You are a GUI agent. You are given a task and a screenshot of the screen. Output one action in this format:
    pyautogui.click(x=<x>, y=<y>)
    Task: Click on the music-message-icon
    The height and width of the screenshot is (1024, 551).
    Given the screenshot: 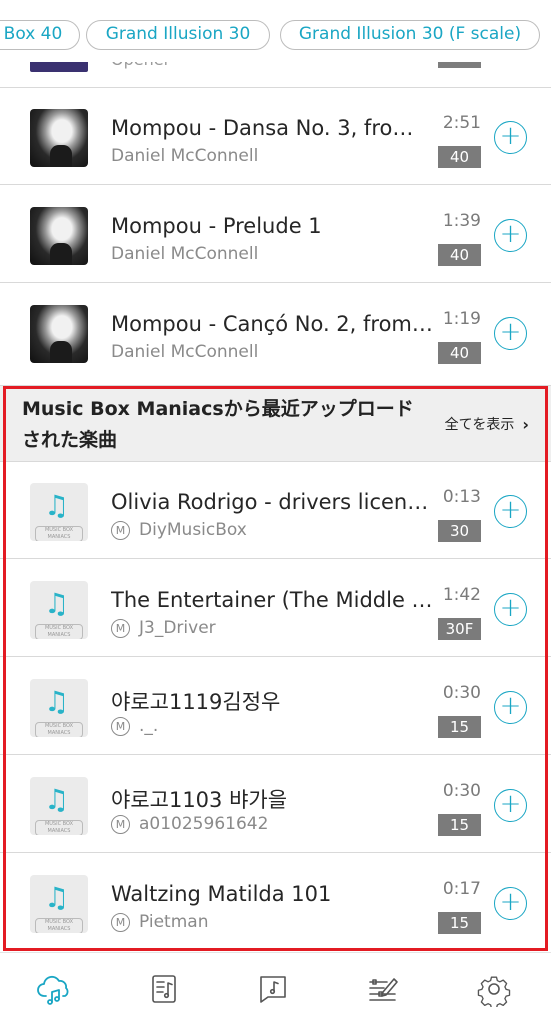 What is the action you would take?
    pyautogui.click(x=275, y=991)
    